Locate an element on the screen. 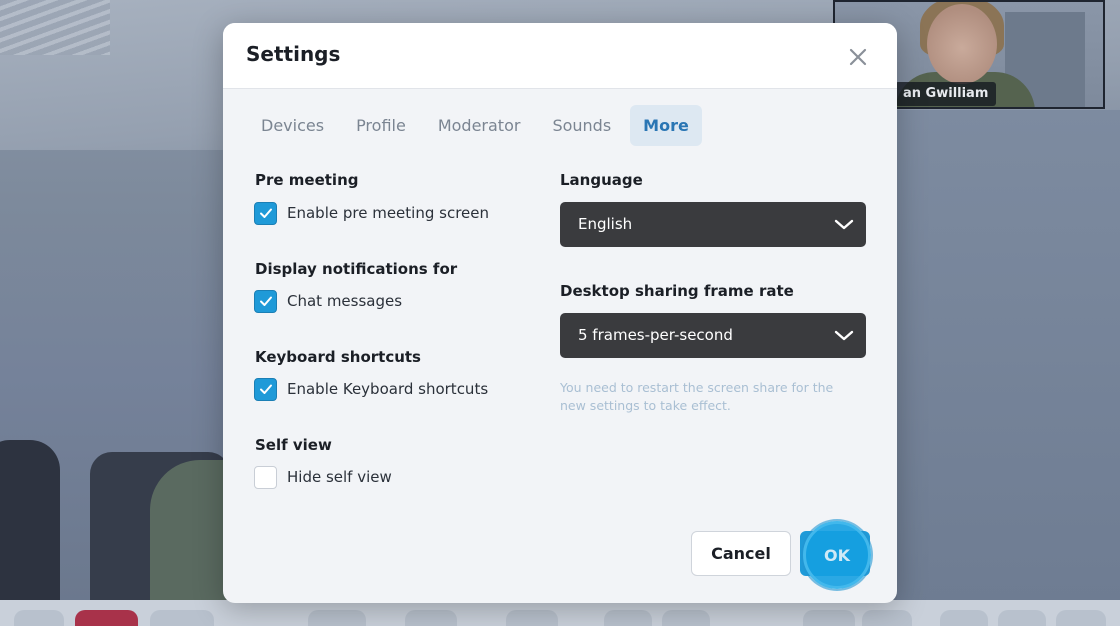  language-select-value: English is located at coordinates (605, 224).